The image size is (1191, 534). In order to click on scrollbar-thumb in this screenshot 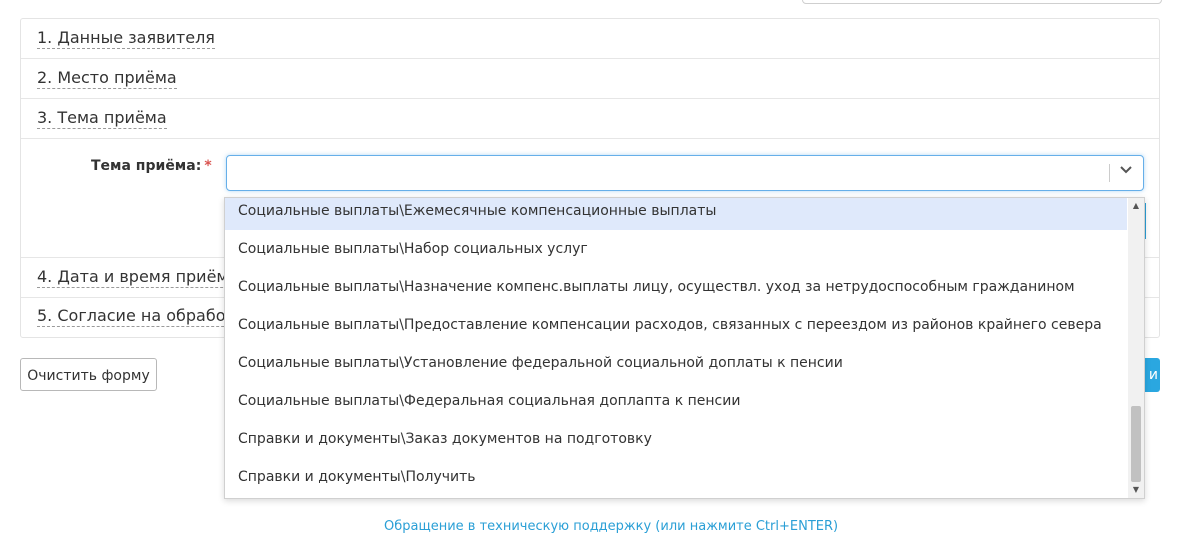, I will do `click(1136, 444)`.